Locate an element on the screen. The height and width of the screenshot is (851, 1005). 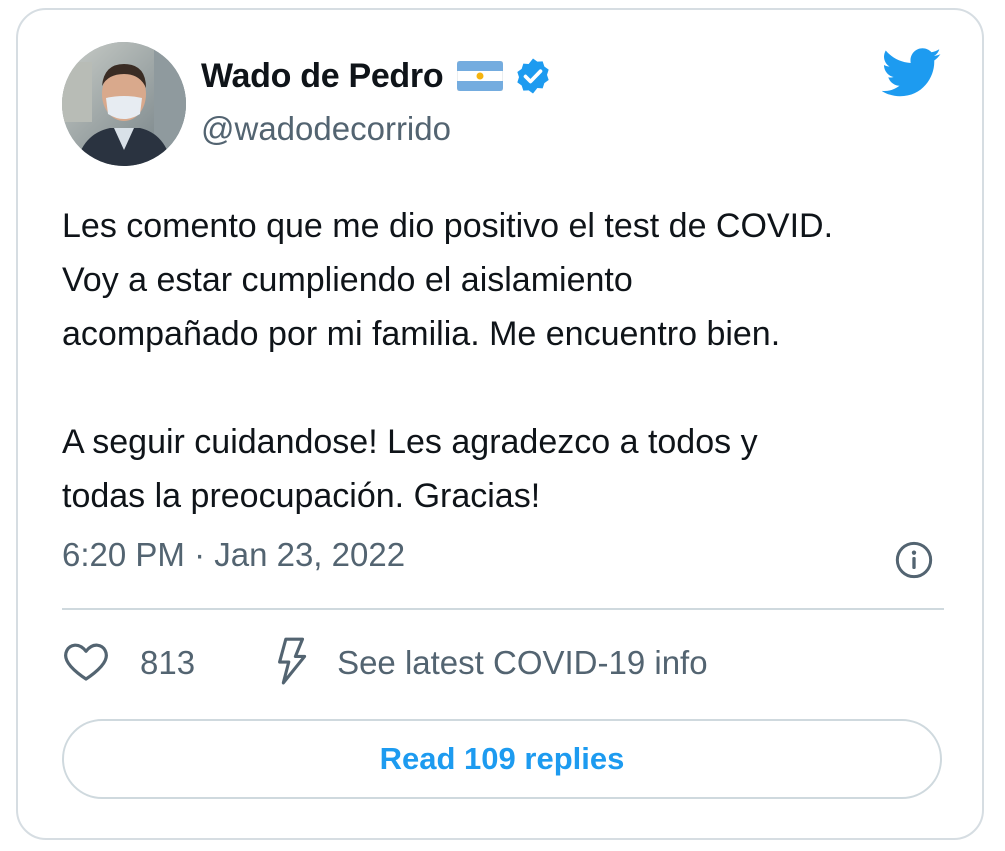
verified-badge-icon is located at coordinates (533, 76).